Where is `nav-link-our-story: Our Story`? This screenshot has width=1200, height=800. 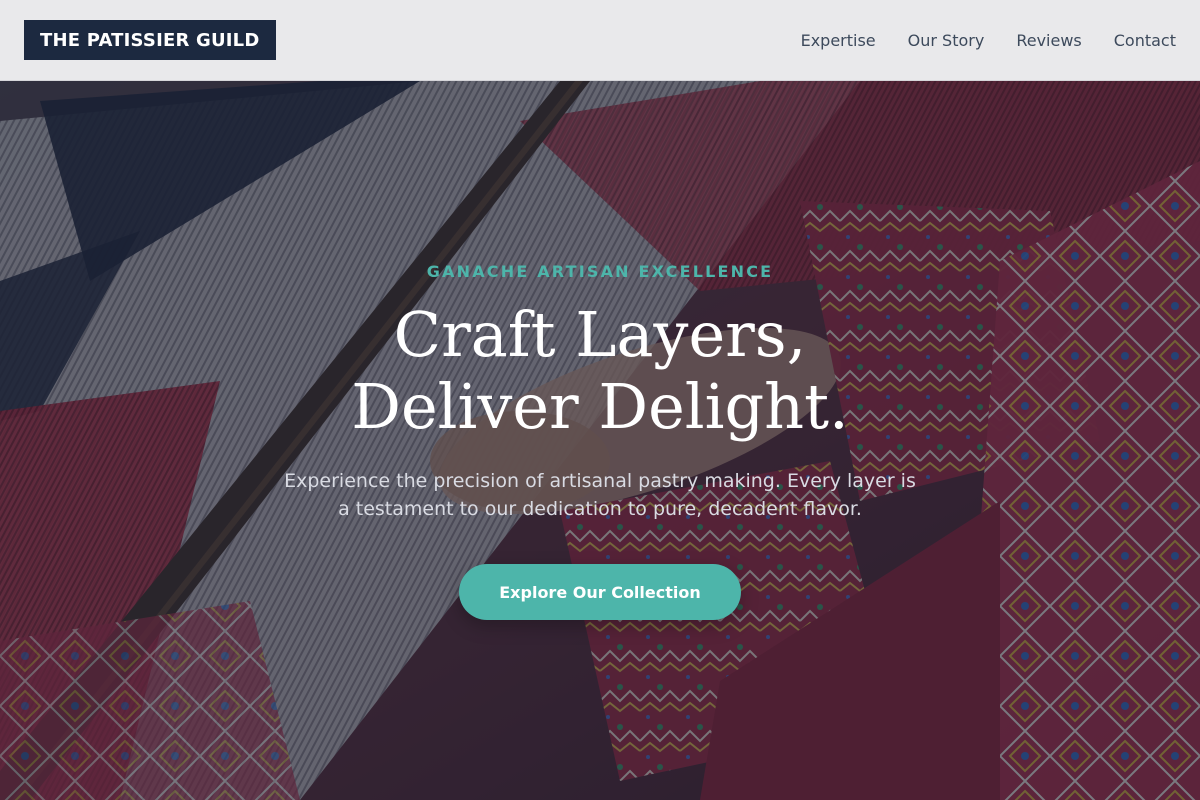
nav-link-our-story: Our Story is located at coordinates (946, 40).